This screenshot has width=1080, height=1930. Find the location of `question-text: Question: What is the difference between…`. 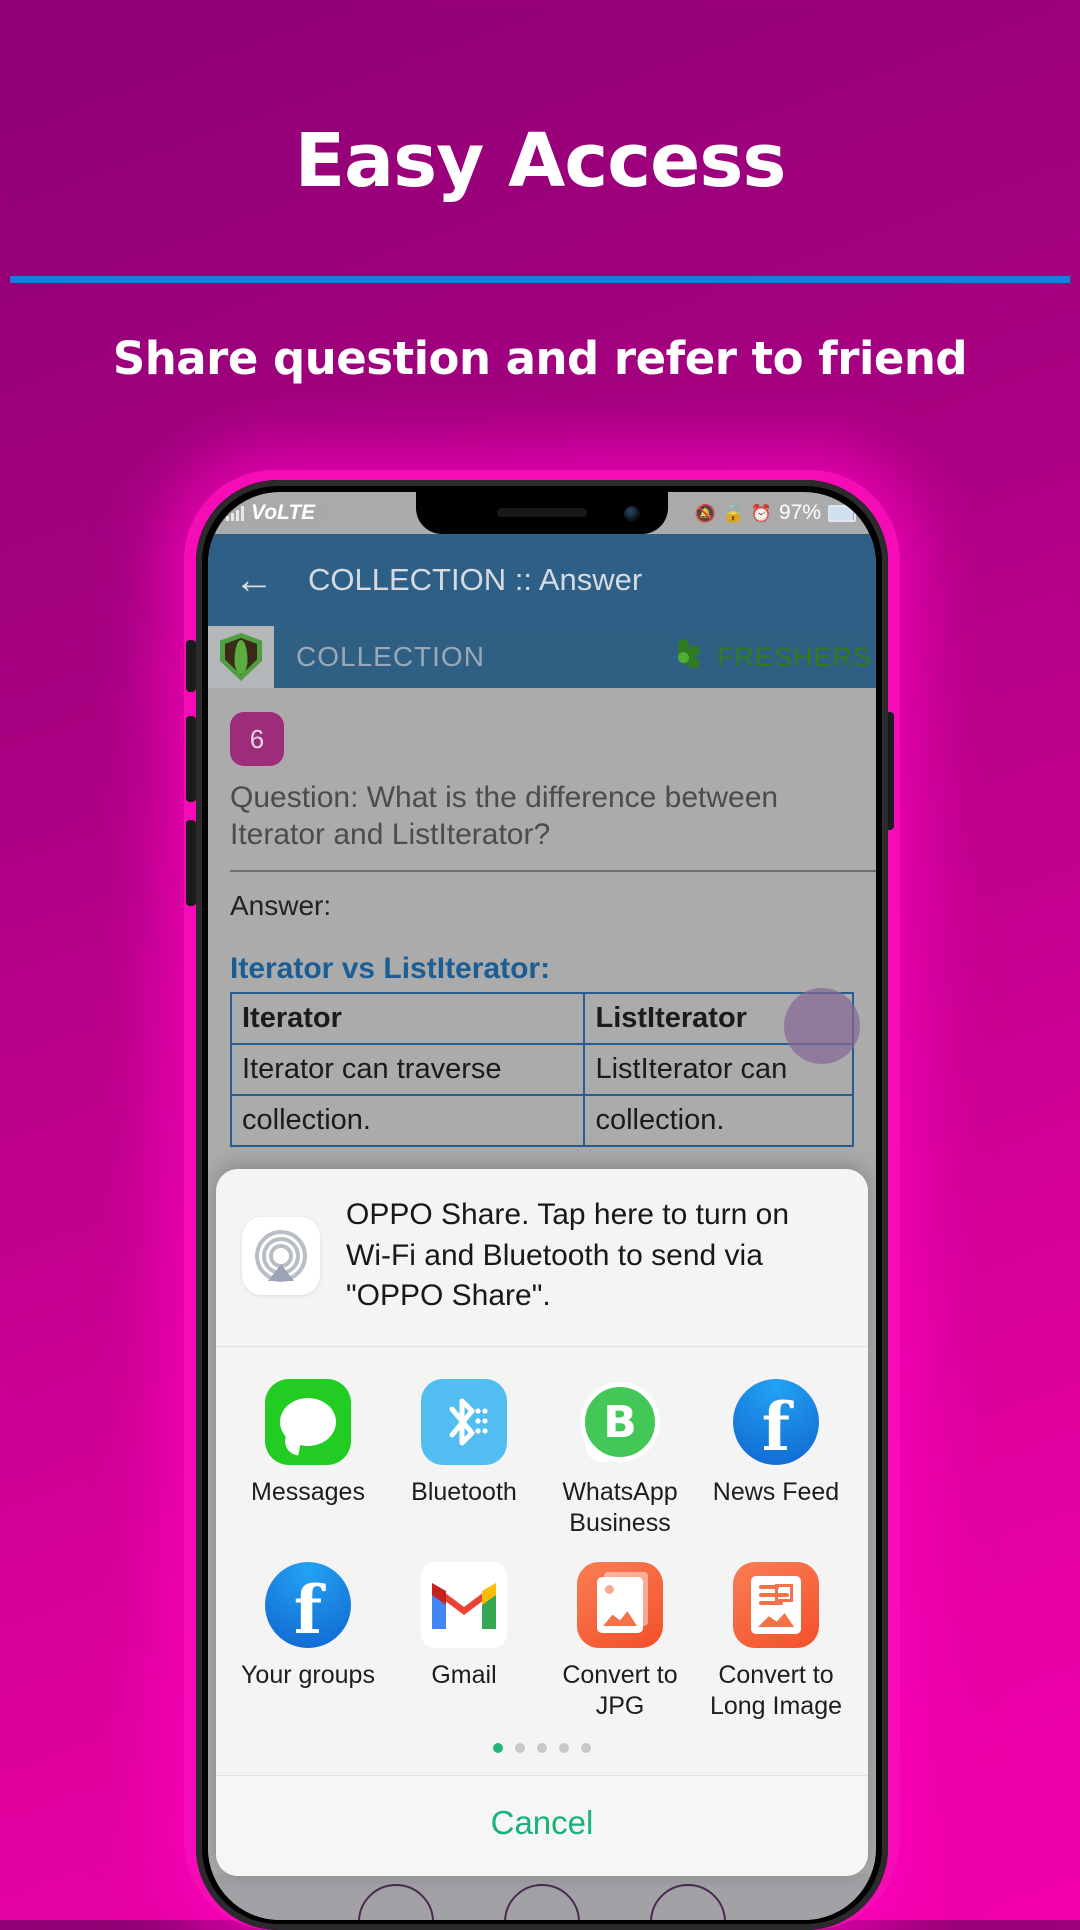

question-text: Question: What is the difference between… is located at coordinates (504, 816).